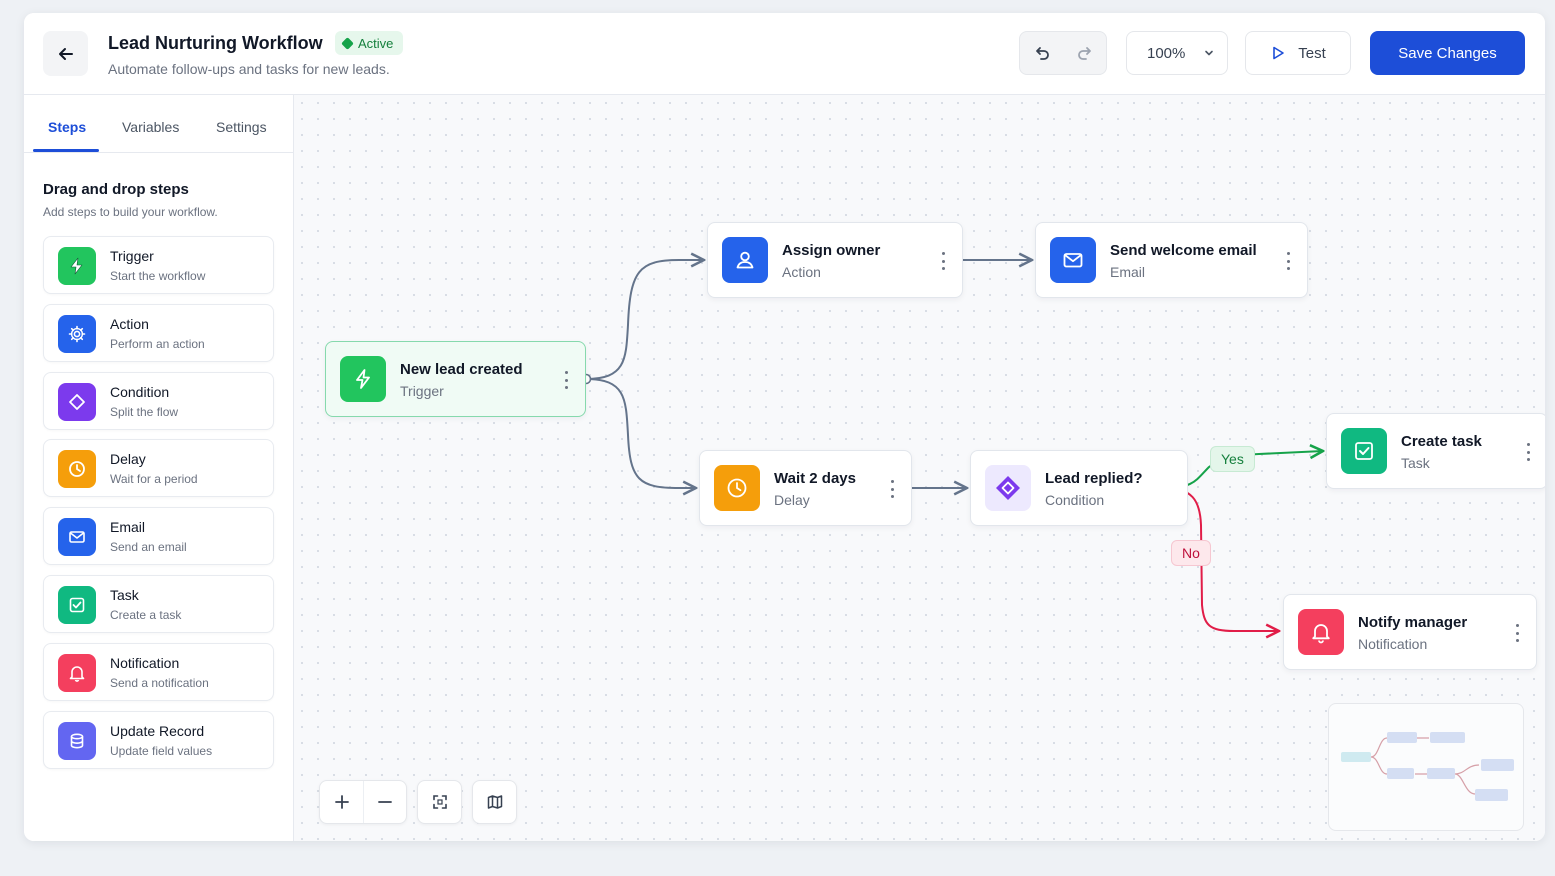  Describe the element at coordinates (1171, 260) in the screenshot. I see `node-send-welcome-email: Send welcome email Email` at that location.